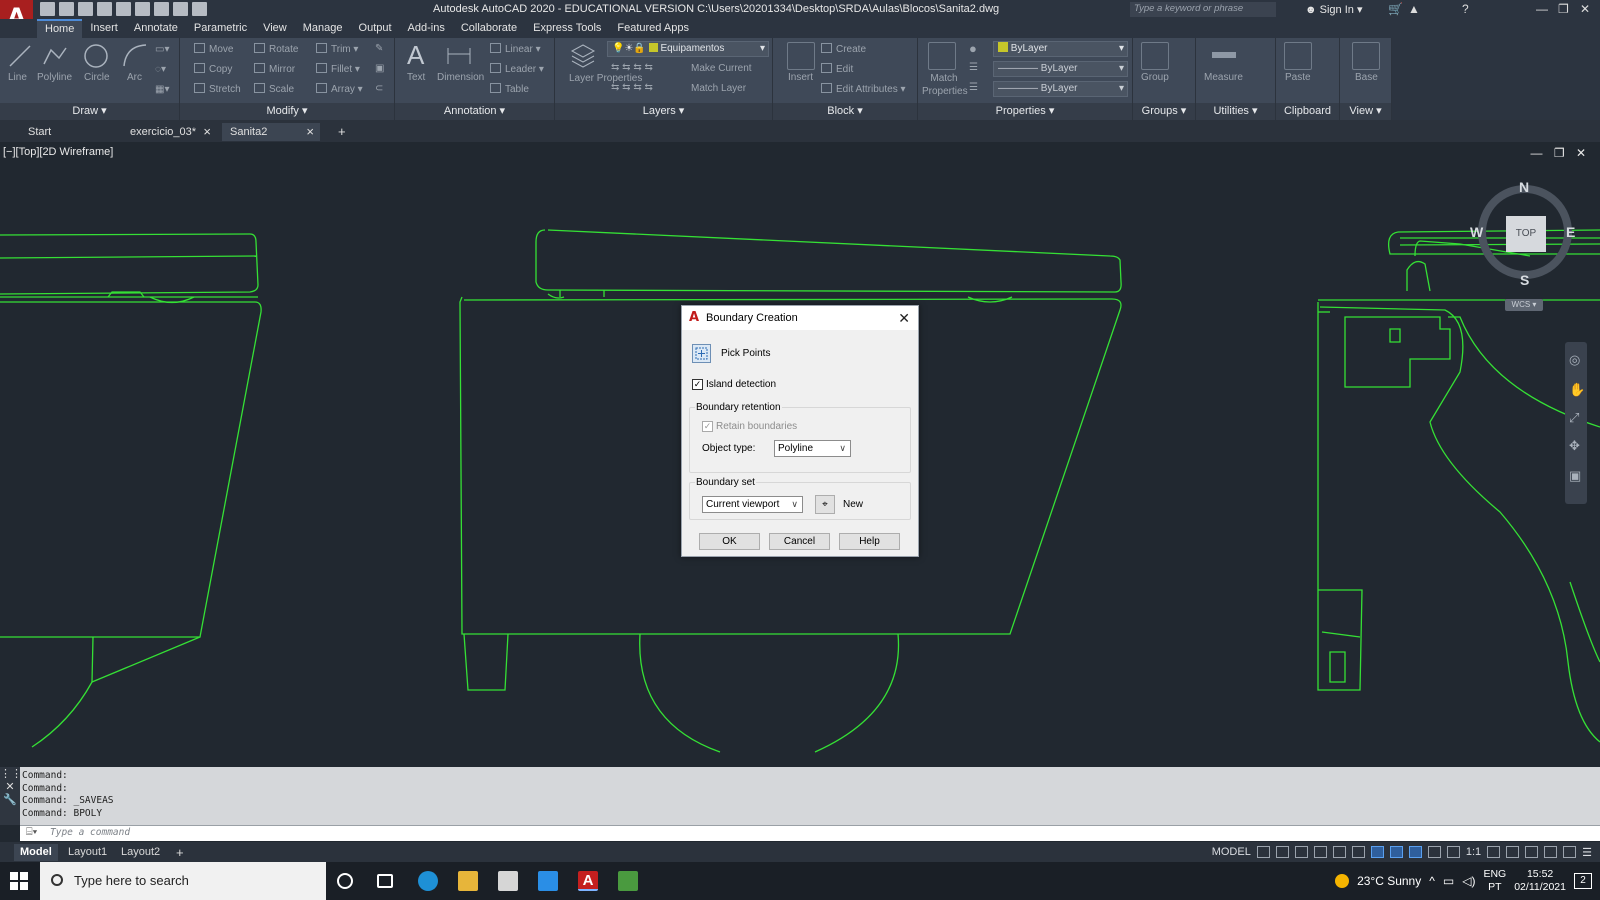 The image size is (1600, 900). Describe the element at coordinates (375, 28) in the screenshot. I see `tab-output: Output` at that location.